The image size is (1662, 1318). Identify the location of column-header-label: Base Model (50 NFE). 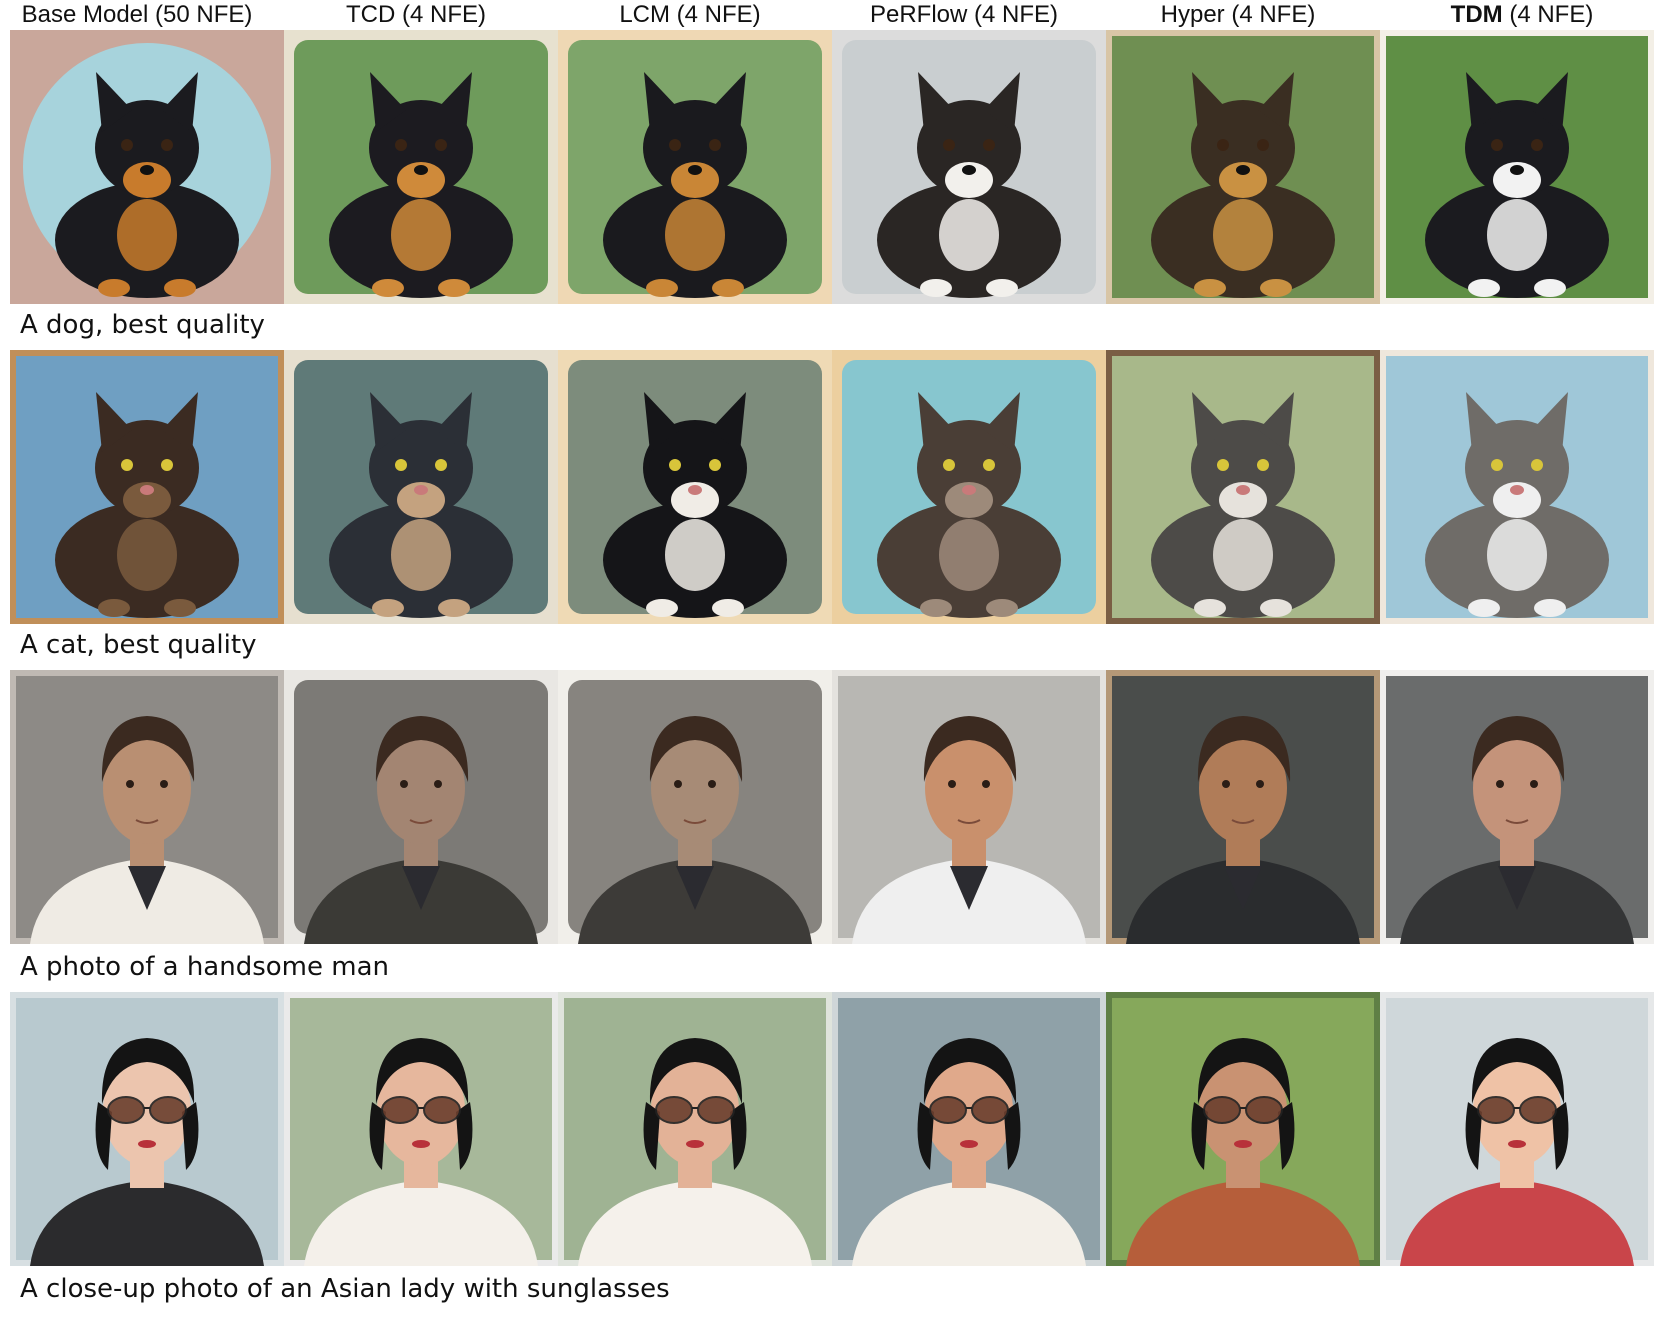
(137, 14).